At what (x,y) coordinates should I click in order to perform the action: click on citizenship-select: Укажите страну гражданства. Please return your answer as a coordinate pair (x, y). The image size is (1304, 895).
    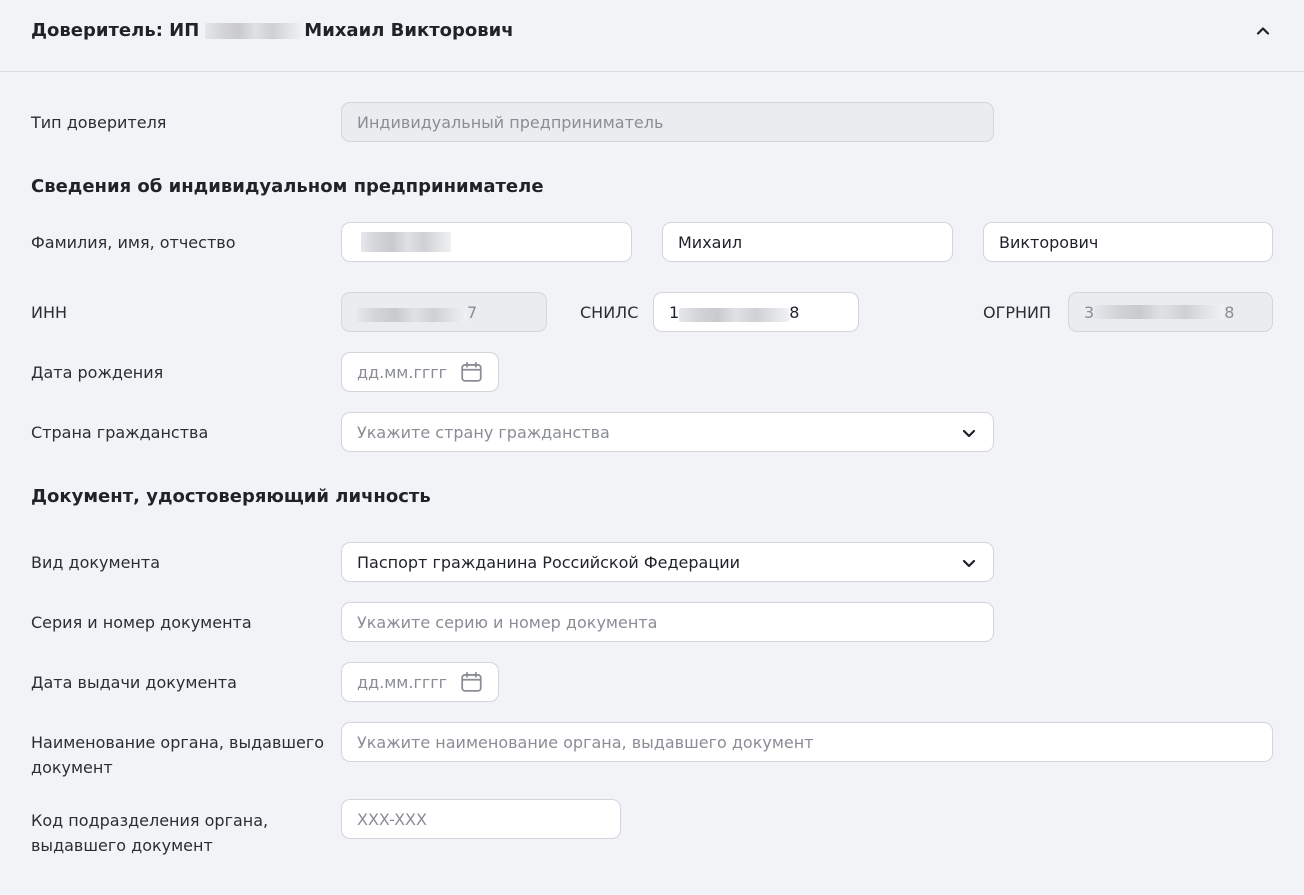
    Looking at the image, I should click on (667, 432).